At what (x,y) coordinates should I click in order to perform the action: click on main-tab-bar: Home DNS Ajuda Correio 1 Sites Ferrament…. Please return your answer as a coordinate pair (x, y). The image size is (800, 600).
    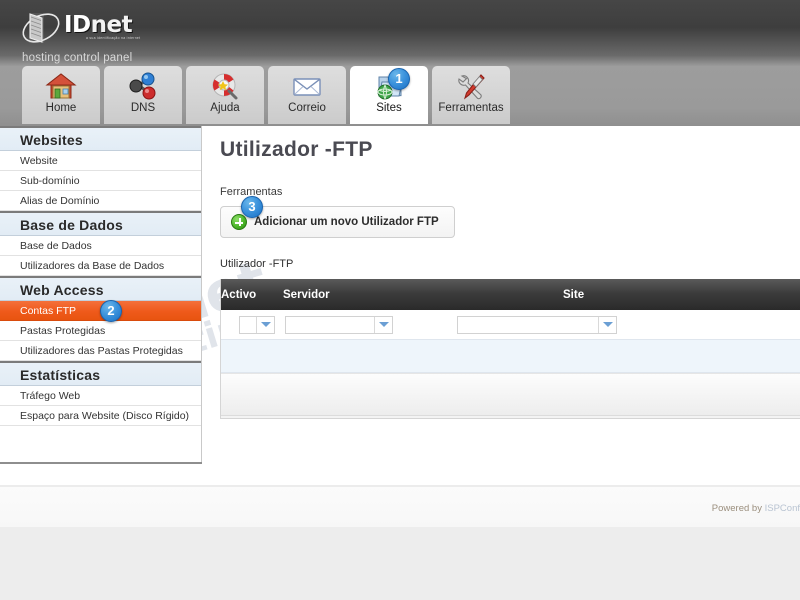
    Looking at the image, I should click on (400, 96).